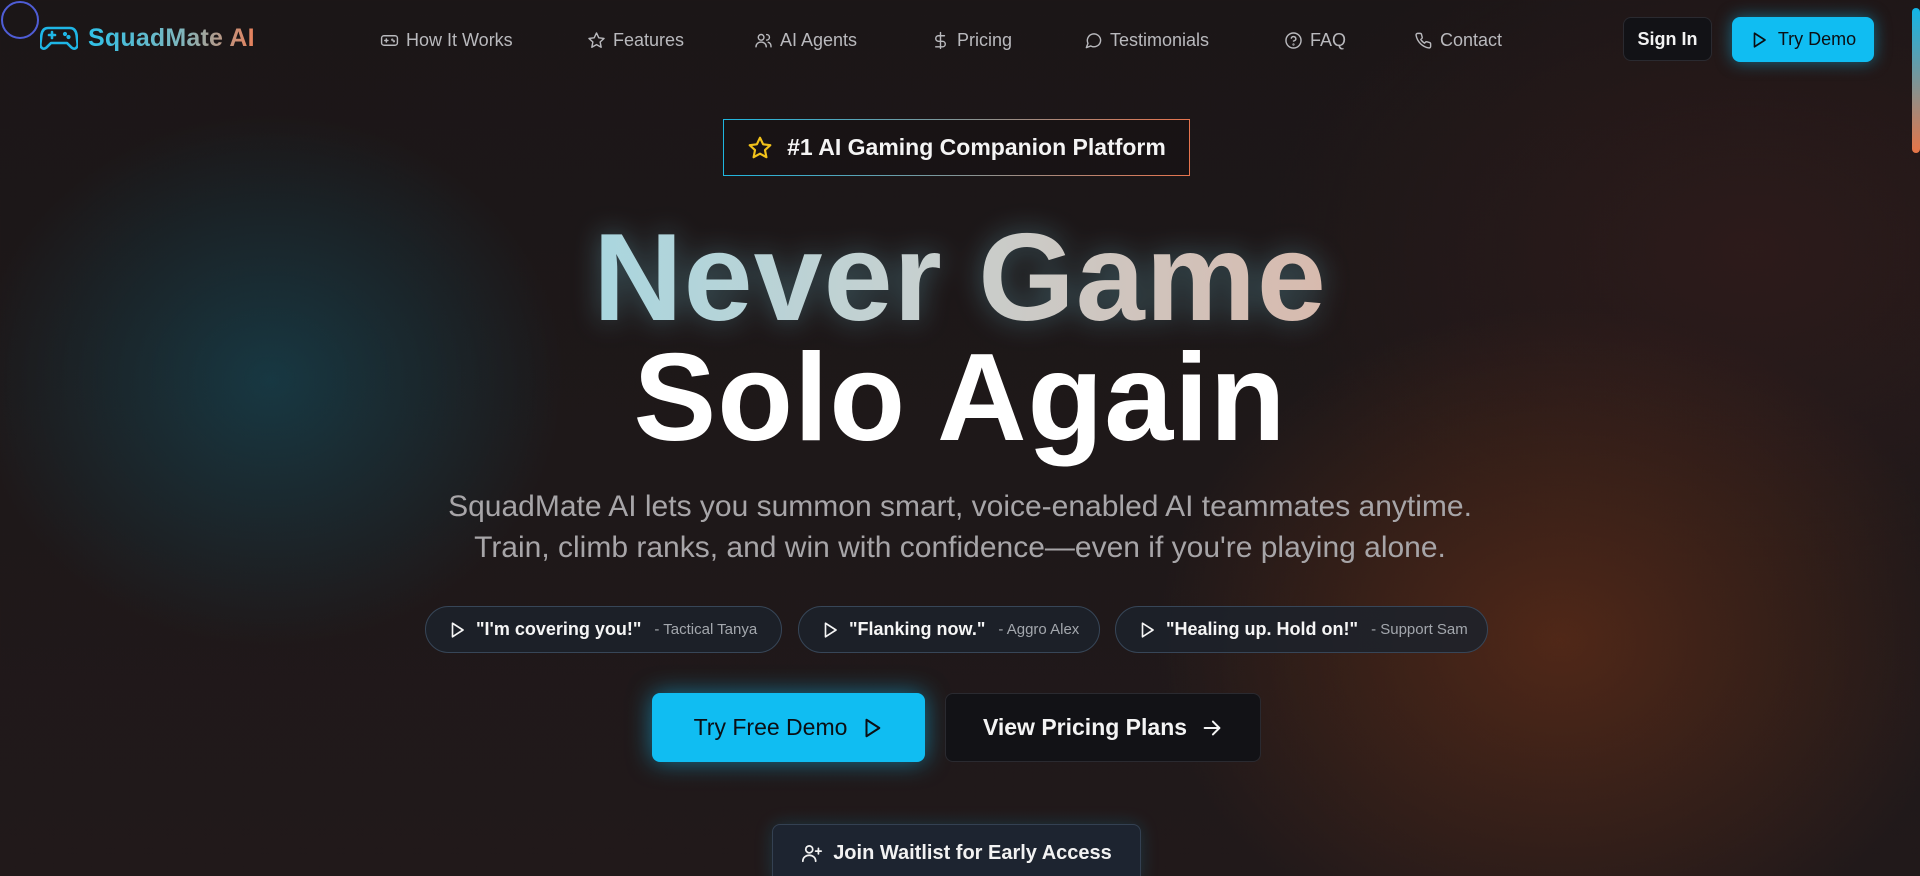 This screenshot has width=1920, height=876. I want to click on hero-headline-line2: Solo Again, so click(960, 398).